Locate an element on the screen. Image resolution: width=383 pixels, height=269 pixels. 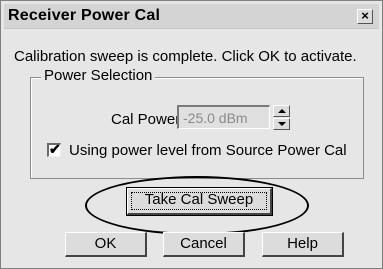
take-cal-sweep-button: Take Cal Sweep is located at coordinates (199, 201).